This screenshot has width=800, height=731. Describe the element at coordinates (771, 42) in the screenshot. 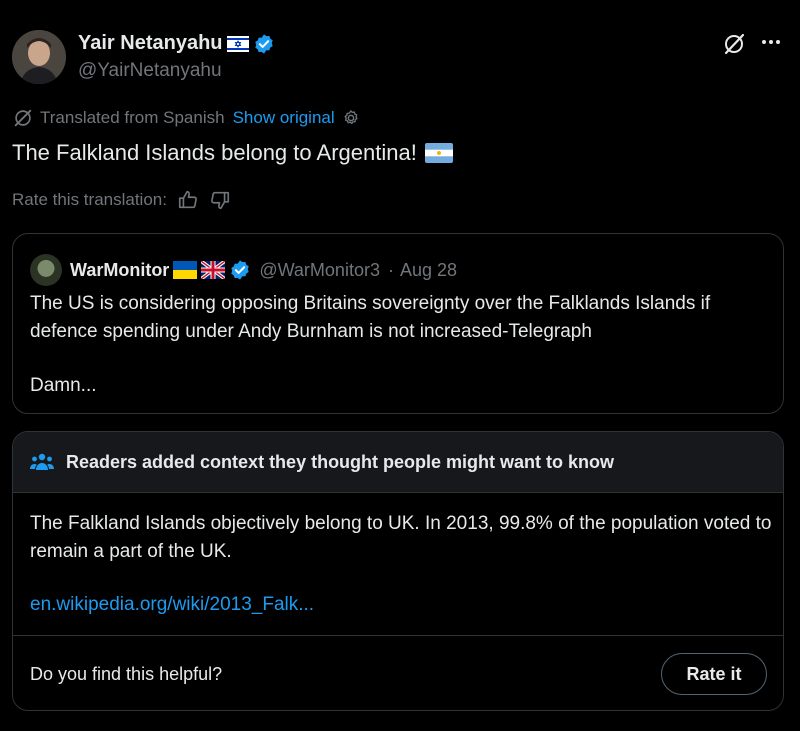

I see `more-options-icon` at that location.